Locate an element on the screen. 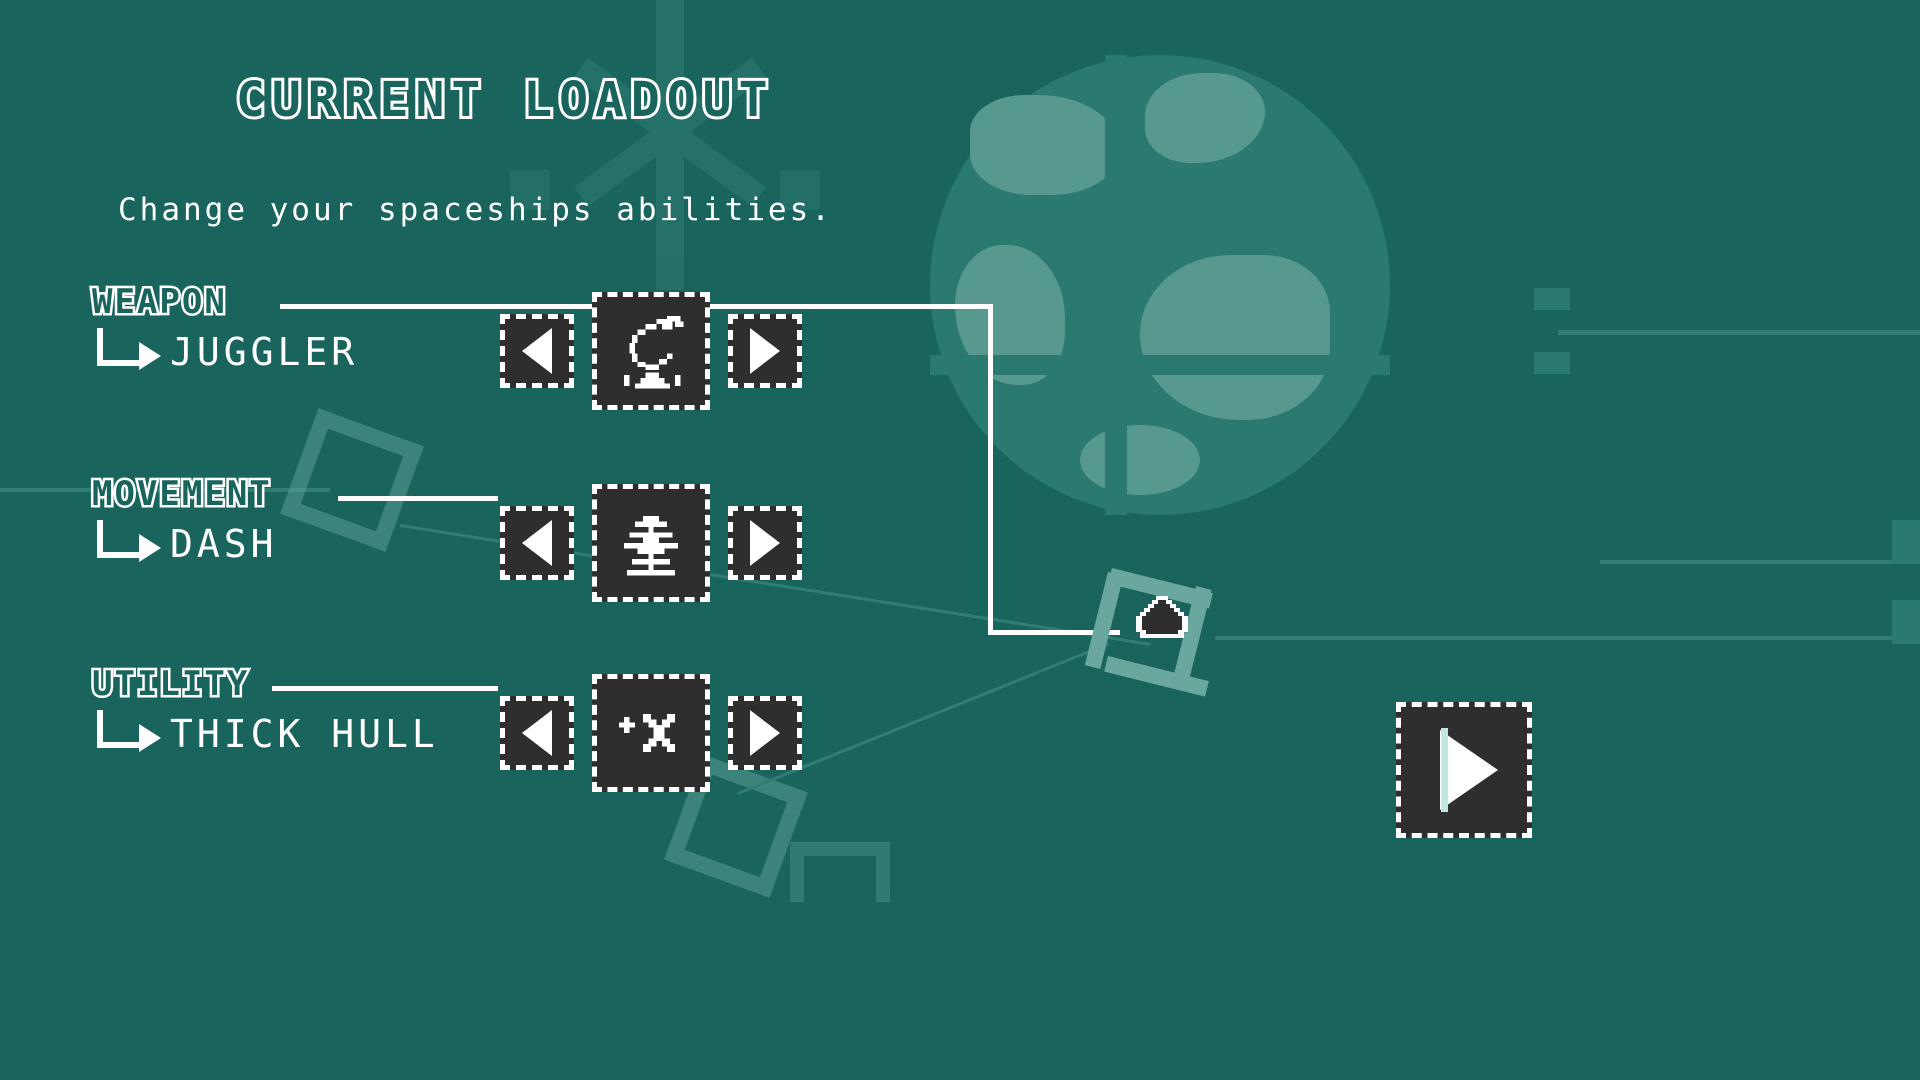  weapon-slot-button is located at coordinates (651, 351).